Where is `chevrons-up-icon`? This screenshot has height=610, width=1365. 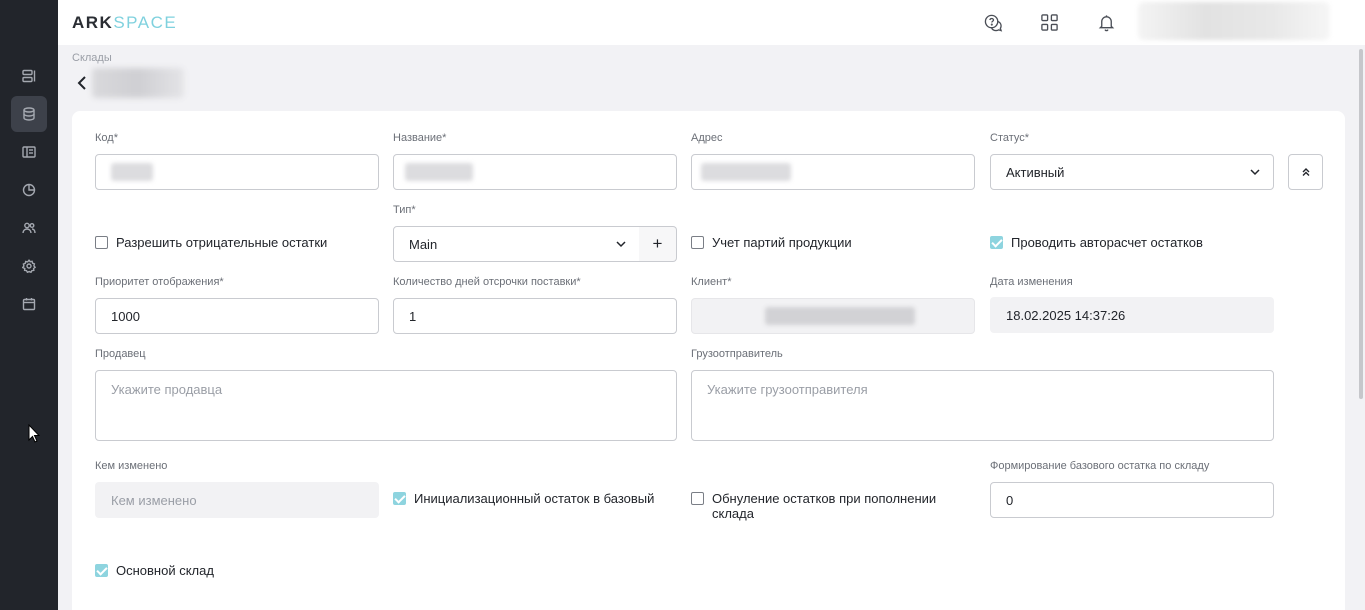 chevrons-up-icon is located at coordinates (1305, 172).